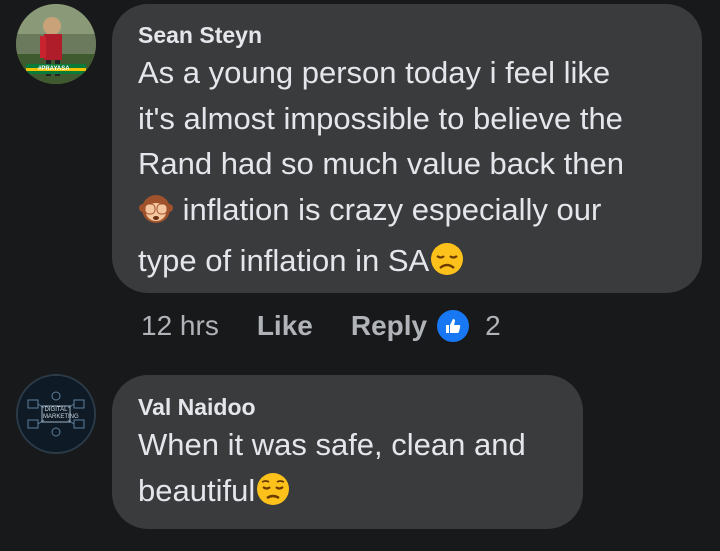 This screenshot has height=551, width=720. What do you see at coordinates (374, 72) in the screenshot?
I see `comment-line: As a young person today i feel like` at bounding box center [374, 72].